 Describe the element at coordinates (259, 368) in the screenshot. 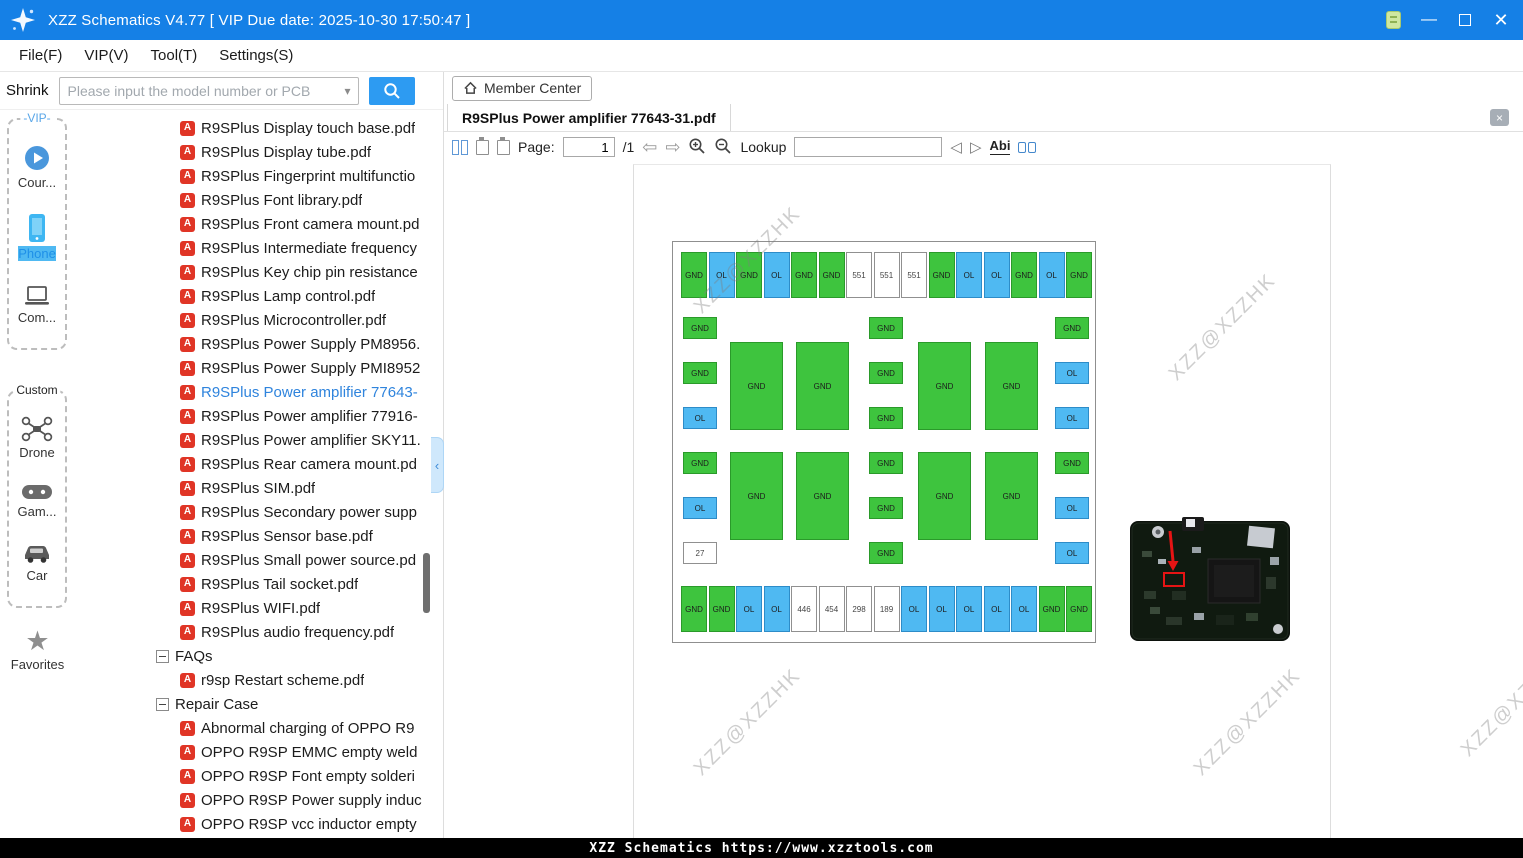

I see `tree-item: A R9SPlus Power Supply PMI8952` at that location.